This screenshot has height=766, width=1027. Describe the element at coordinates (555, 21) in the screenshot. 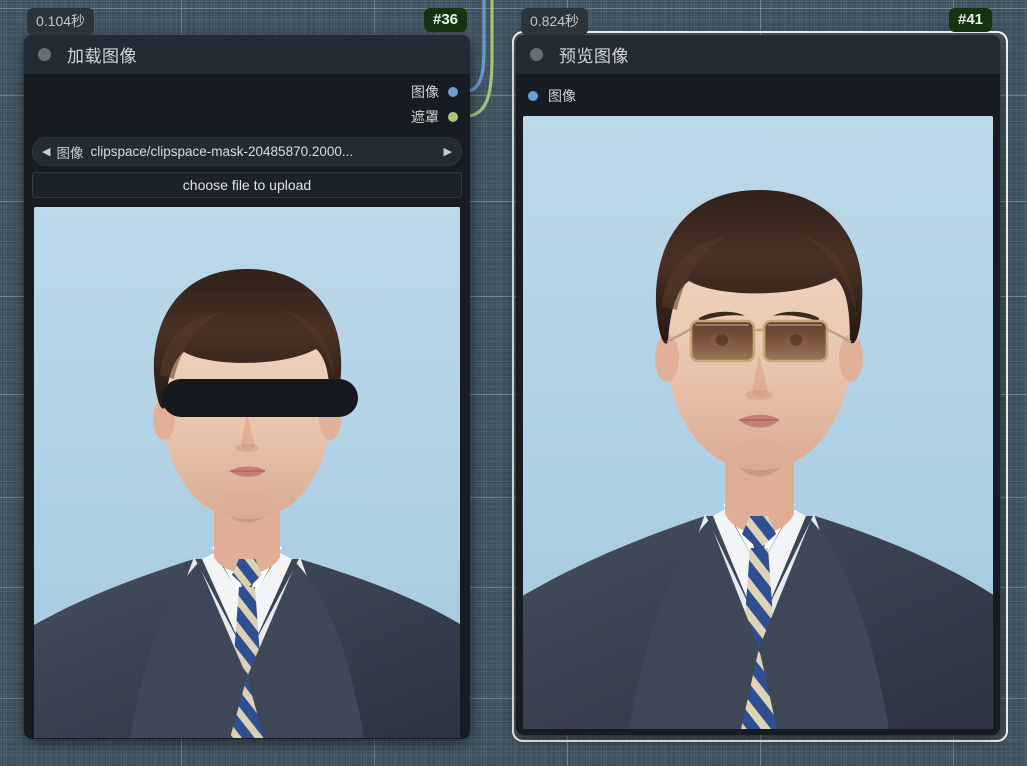

I see `node-exec-time: 0.824秒` at that location.